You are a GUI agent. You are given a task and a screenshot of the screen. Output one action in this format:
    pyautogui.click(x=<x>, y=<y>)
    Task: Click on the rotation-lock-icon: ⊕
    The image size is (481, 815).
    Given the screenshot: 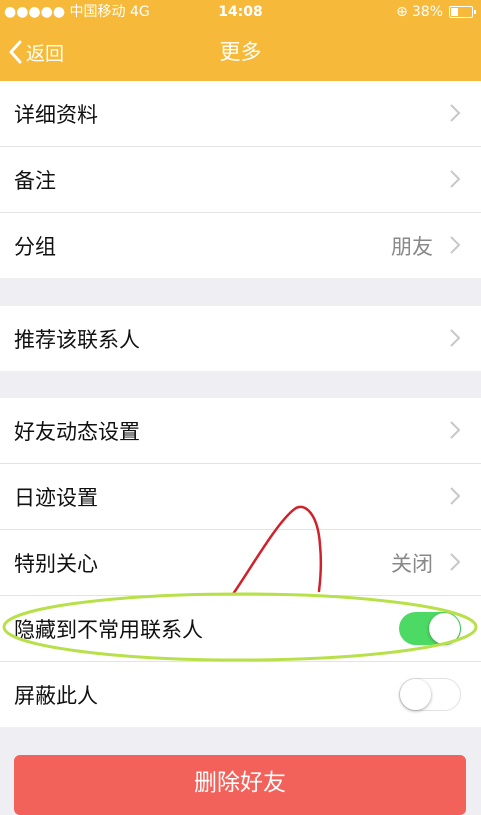 What is the action you would take?
    pyautogui.click(x=402, y=12)
    